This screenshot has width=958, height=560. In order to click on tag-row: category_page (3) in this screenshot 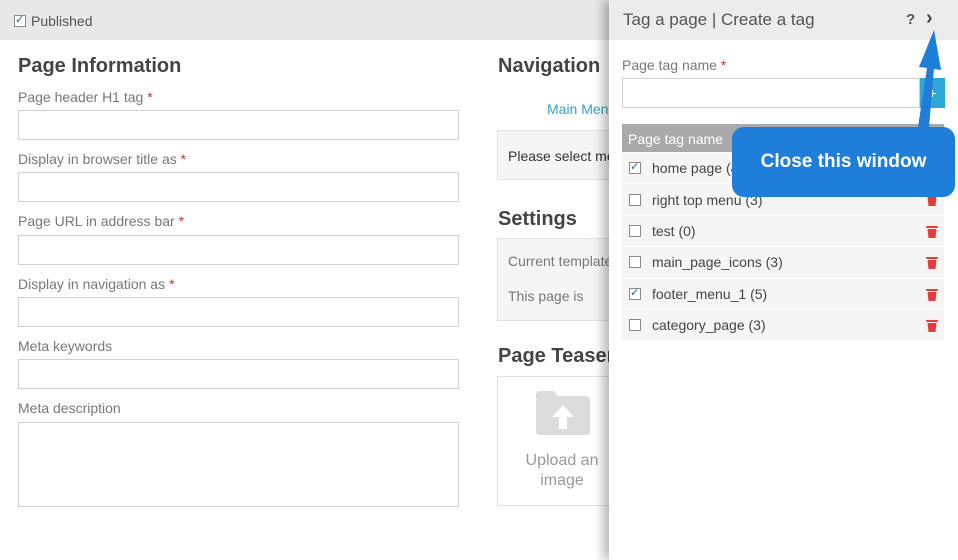, I will do `click(783, 325)`.